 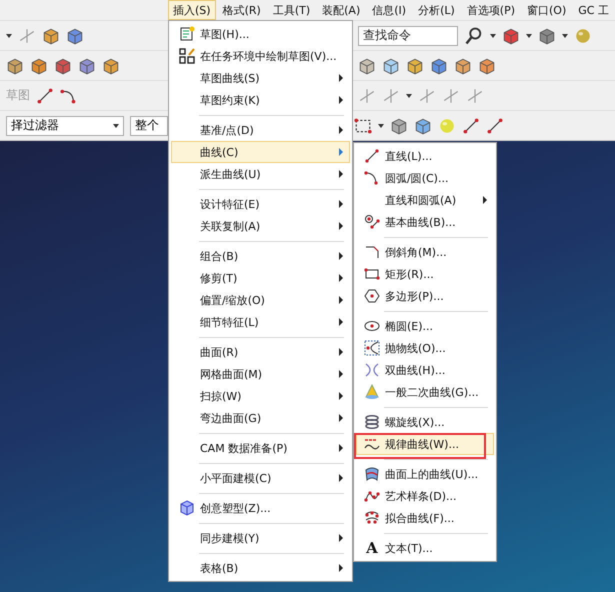 What do you see at coordinates (372, 222) in the screenshot?
I see `basic-curve-icon` at bounding box center [372, 222].